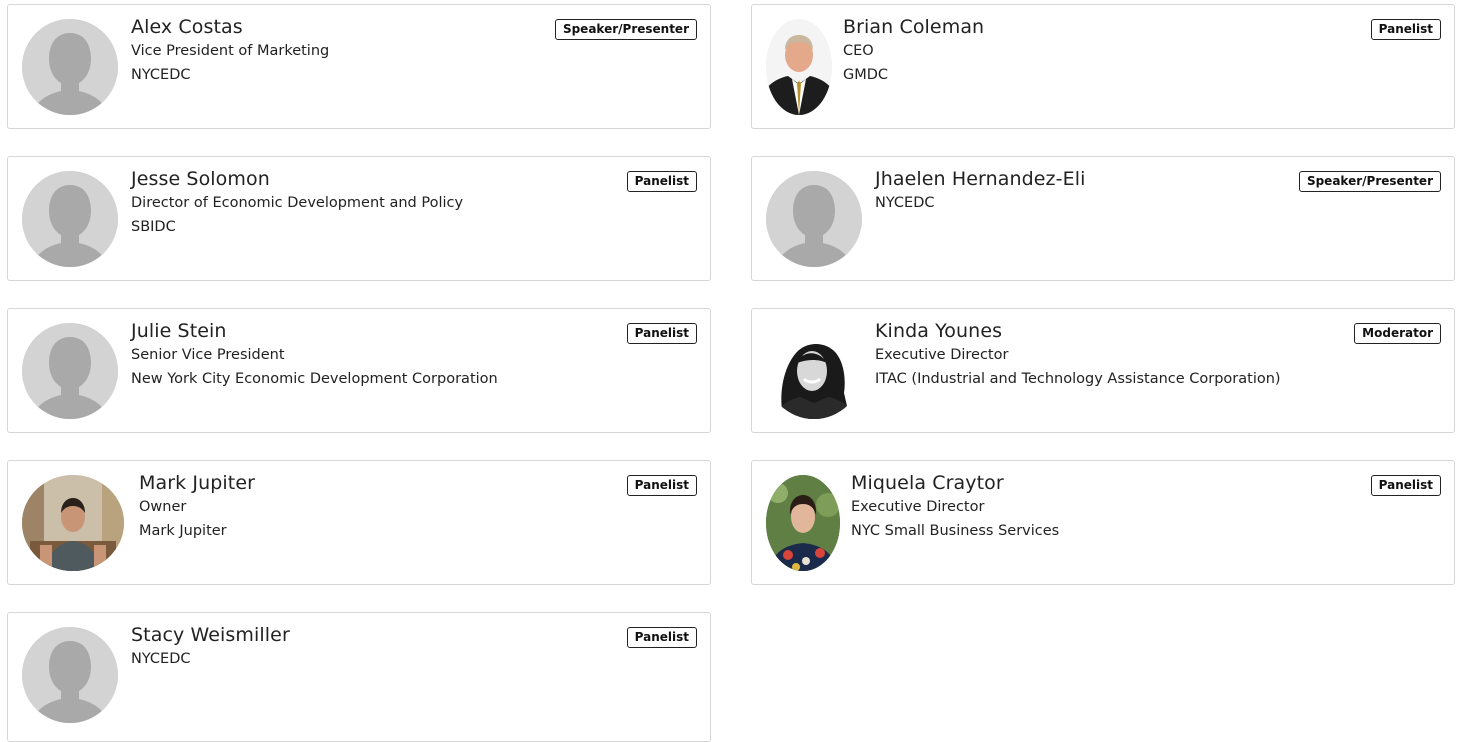 The height and width of the screenshot is (742, 1458). Describe the element at coordinates (230, 51) in the screenshot. I see `speaker-title: Vice President of Marketing` at that location.